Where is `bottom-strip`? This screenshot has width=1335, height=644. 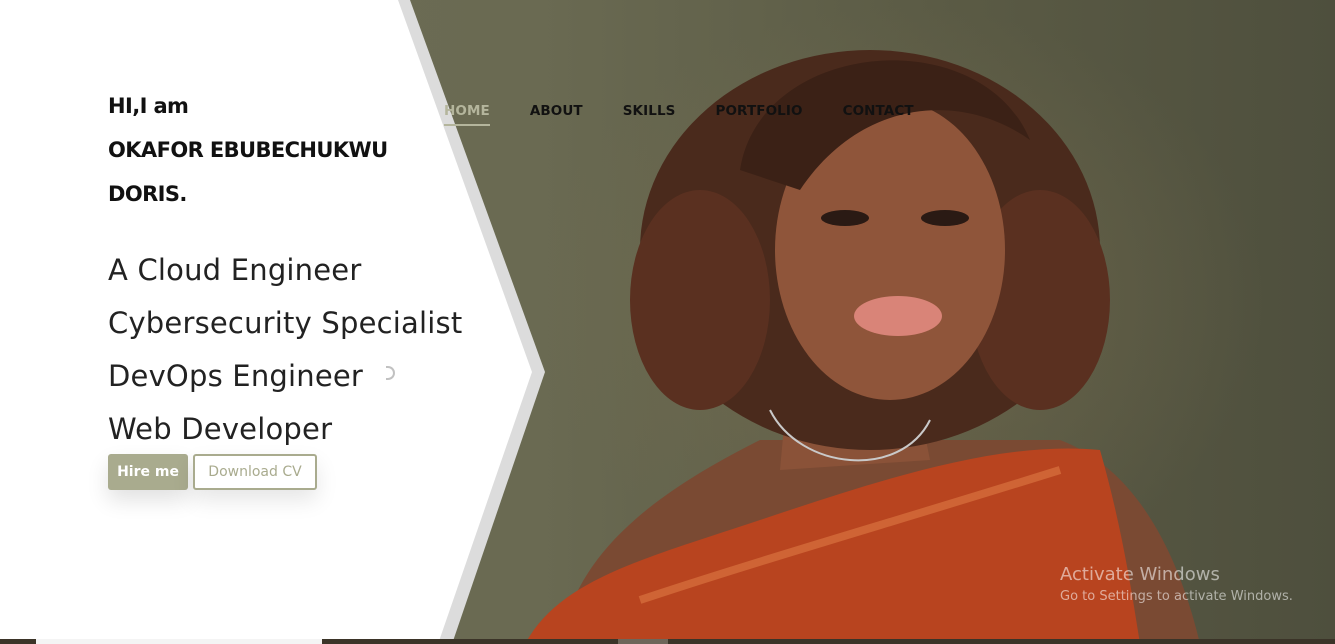
bottom-strip is located at coordinates (667, 641).